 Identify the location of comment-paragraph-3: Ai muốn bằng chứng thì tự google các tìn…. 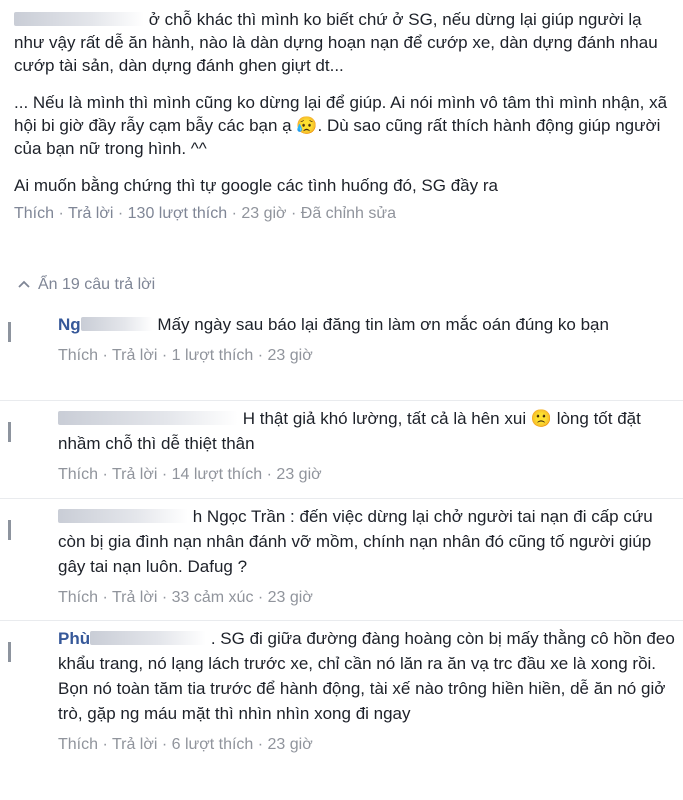
(256, 185).